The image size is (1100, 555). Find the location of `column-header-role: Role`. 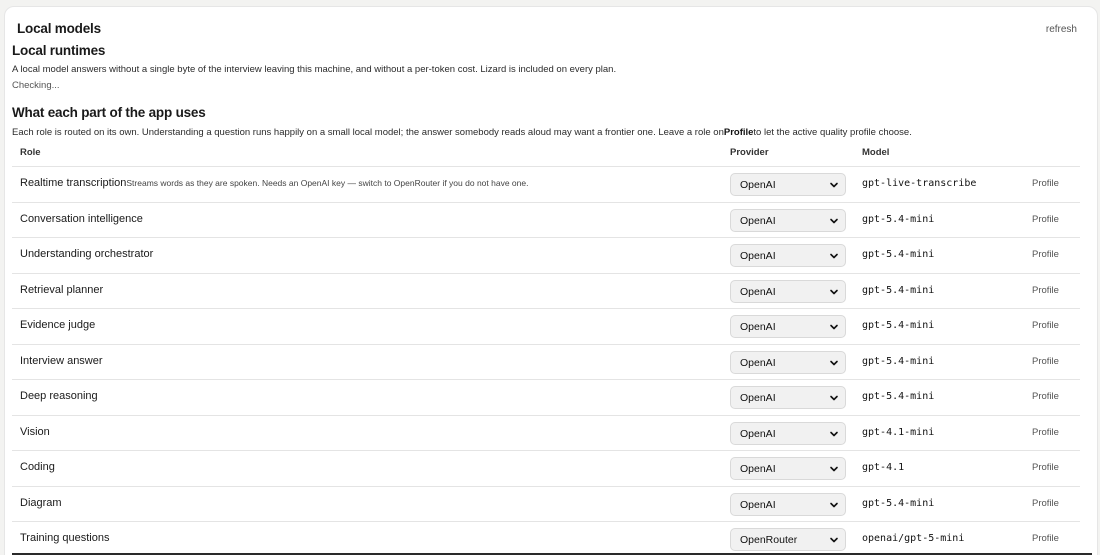

column-header-role: Role is located at coordinates (30, 152).